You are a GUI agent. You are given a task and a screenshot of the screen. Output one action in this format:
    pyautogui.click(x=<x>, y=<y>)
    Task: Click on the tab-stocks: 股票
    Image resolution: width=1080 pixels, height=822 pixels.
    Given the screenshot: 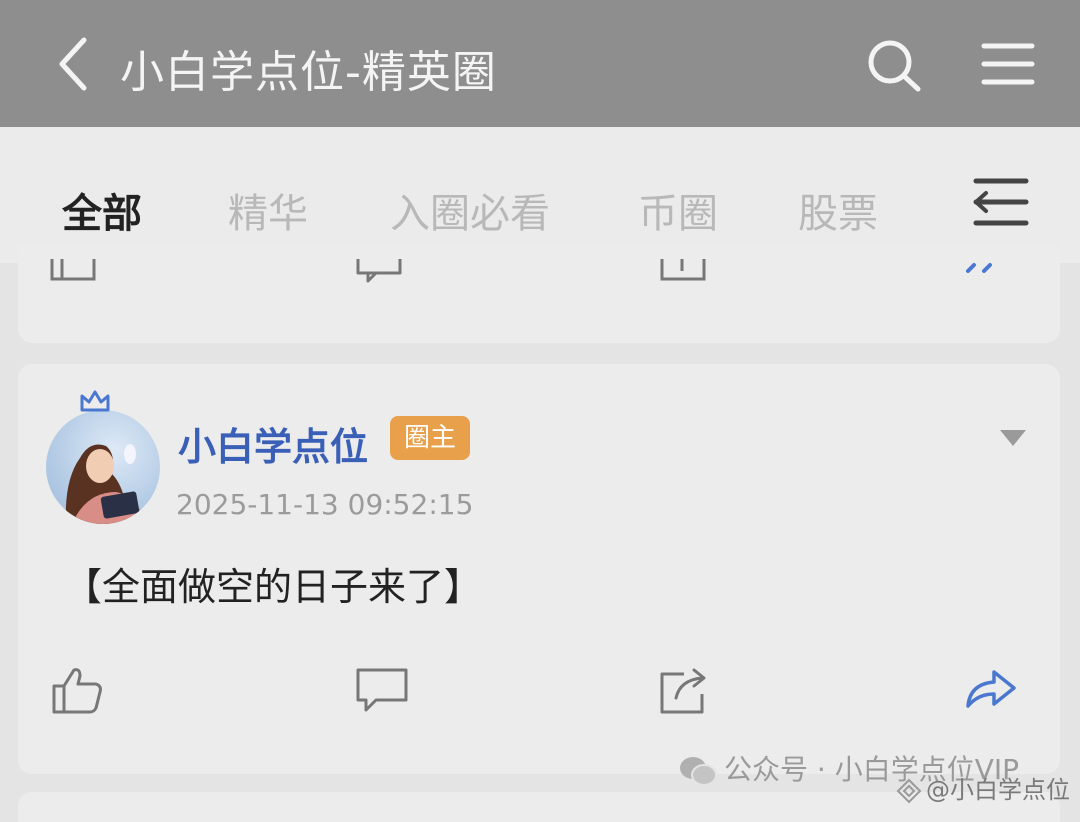 What is the action you would take?
    pyautogui.click(x=838, y=210)
    